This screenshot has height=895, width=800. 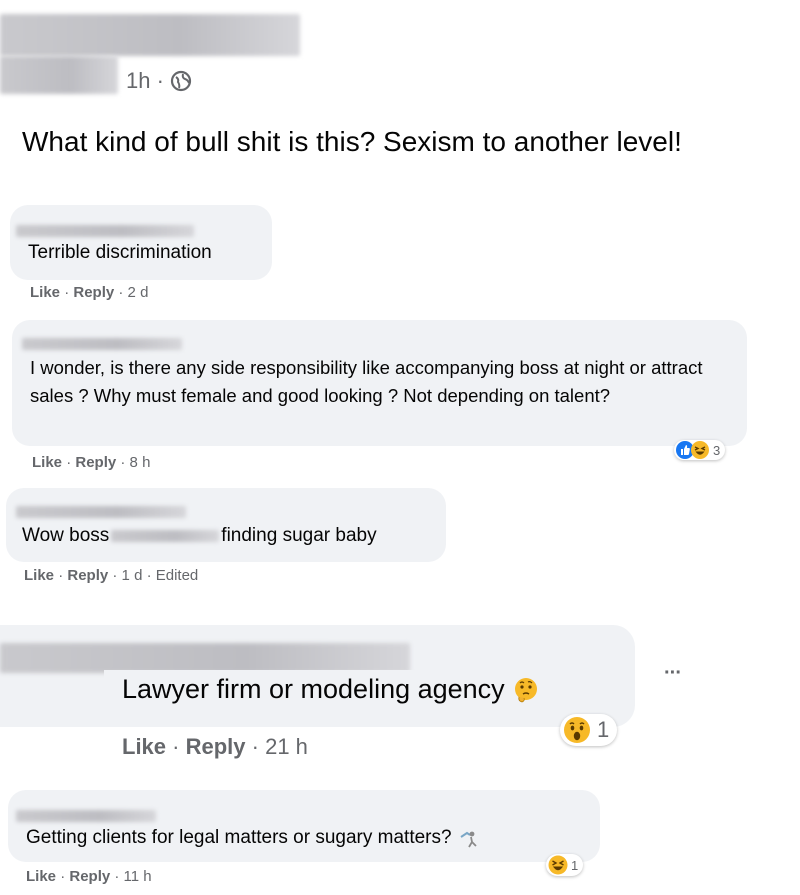 What do you see at coordinates (280, 746) in the screenshot?
I see `comment-time: · 21 h` at bounding box center [280, 746].